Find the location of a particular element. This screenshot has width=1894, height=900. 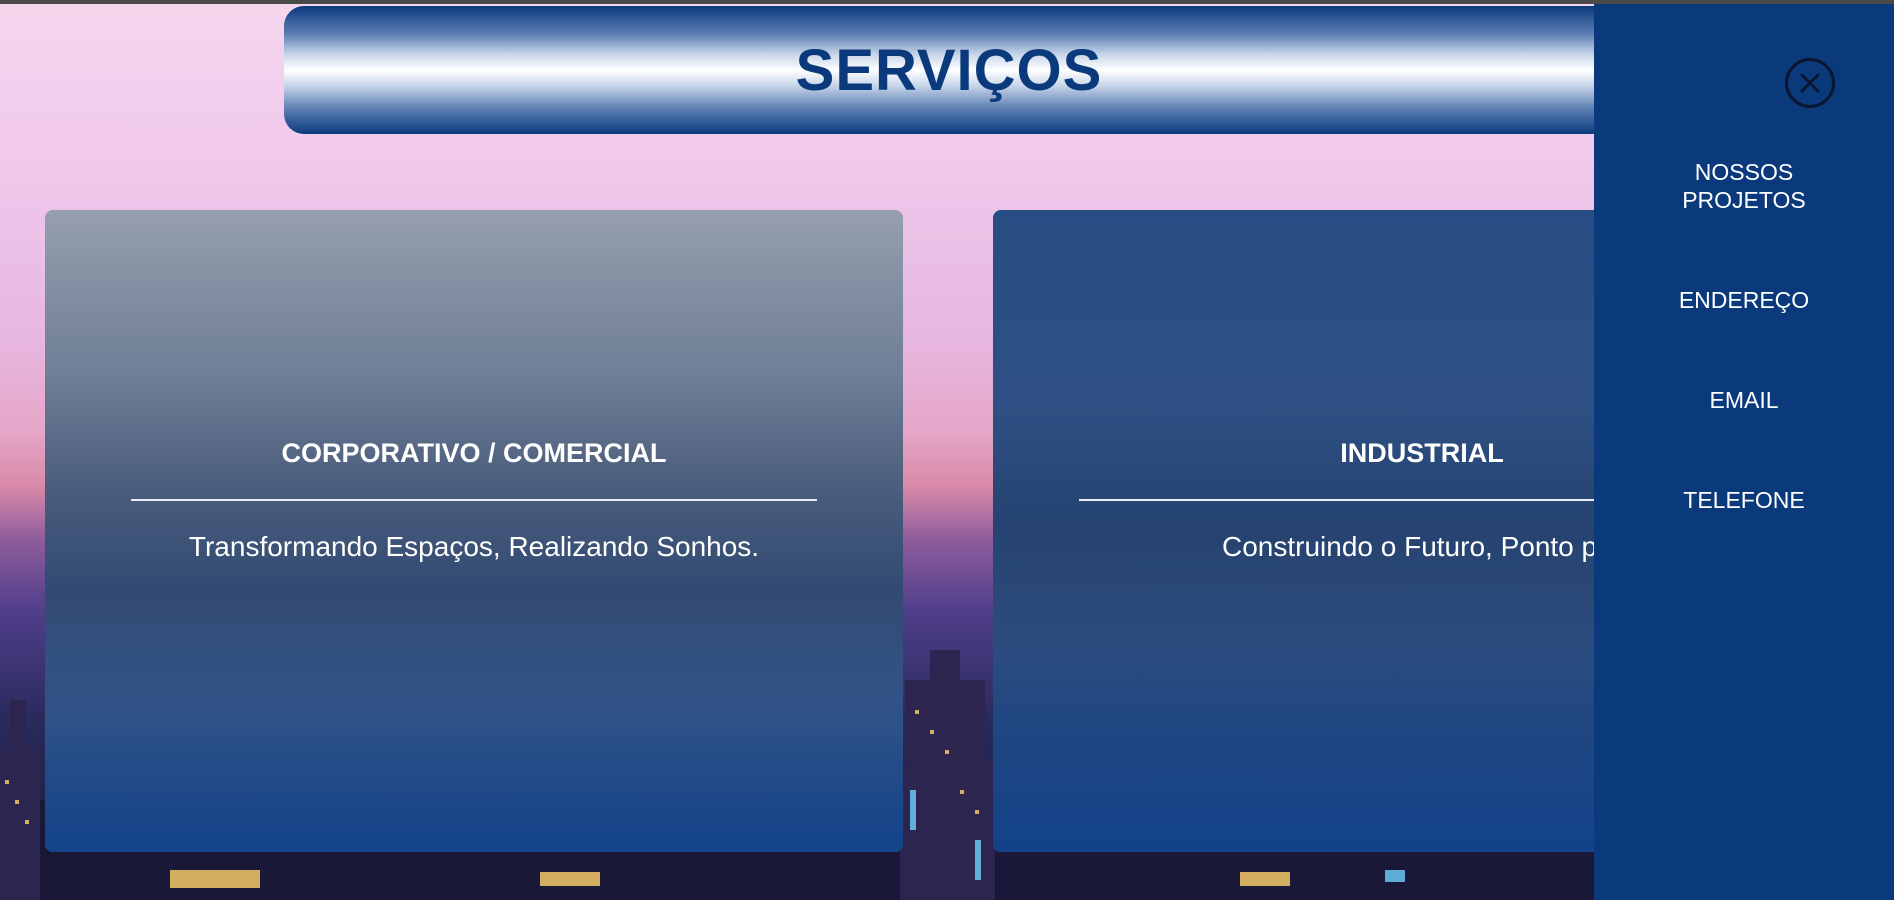

card-title: CORPORATIVO / COMERCIAL is located at coordinates (474, 453).